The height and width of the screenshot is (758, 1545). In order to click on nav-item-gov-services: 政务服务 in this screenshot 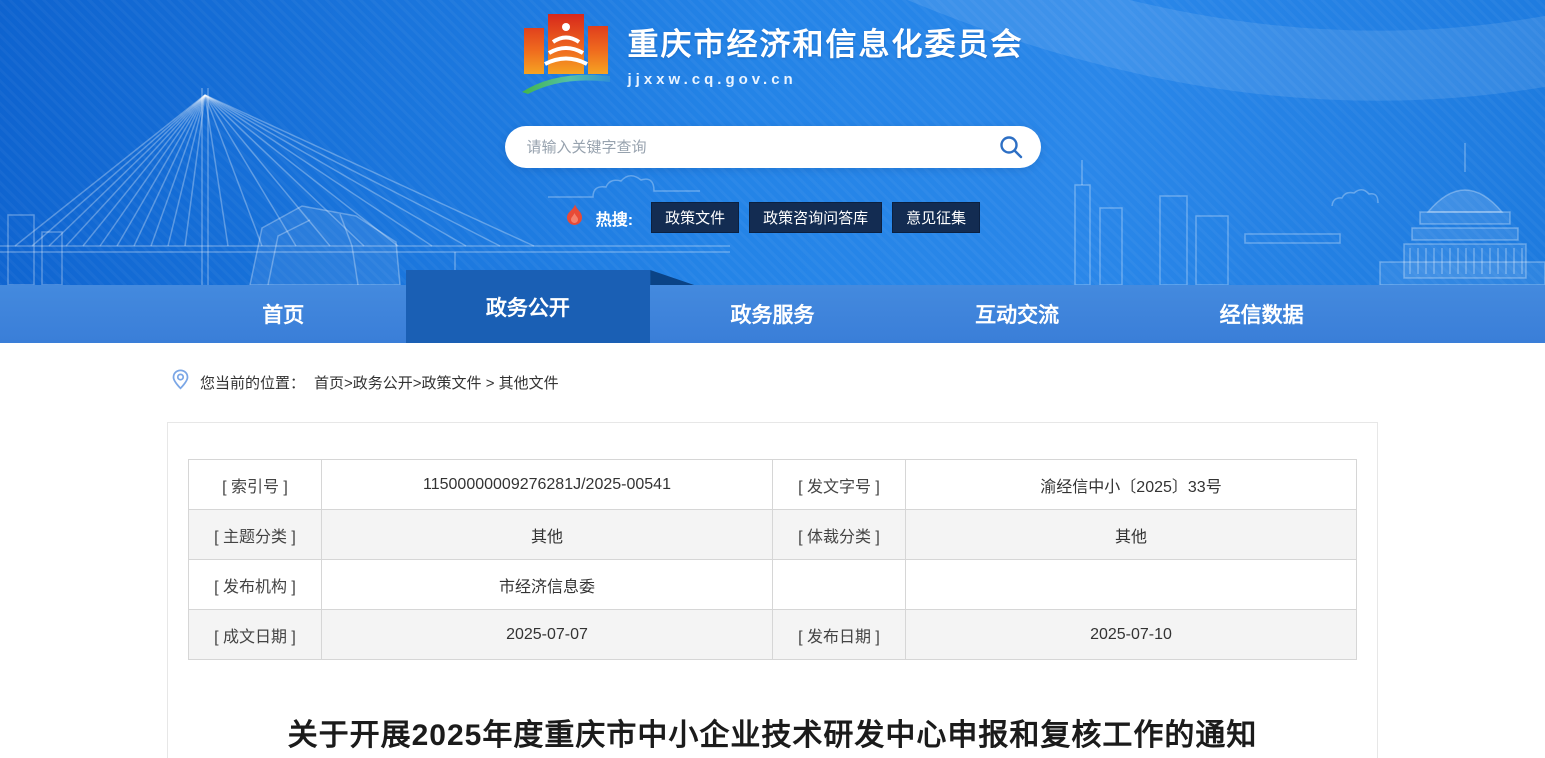, I will do `click(772, 314)`.